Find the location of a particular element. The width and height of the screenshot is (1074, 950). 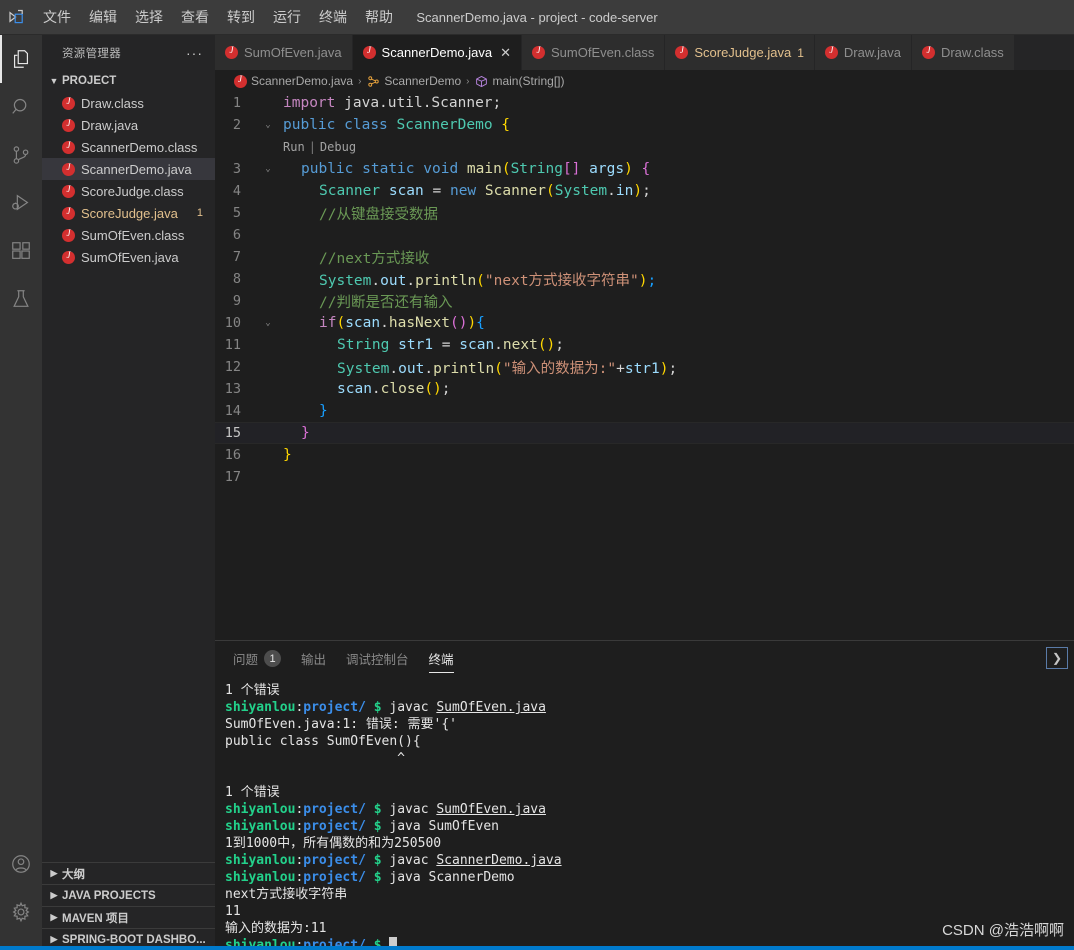

status-bar is located at coordinates (537, 948).